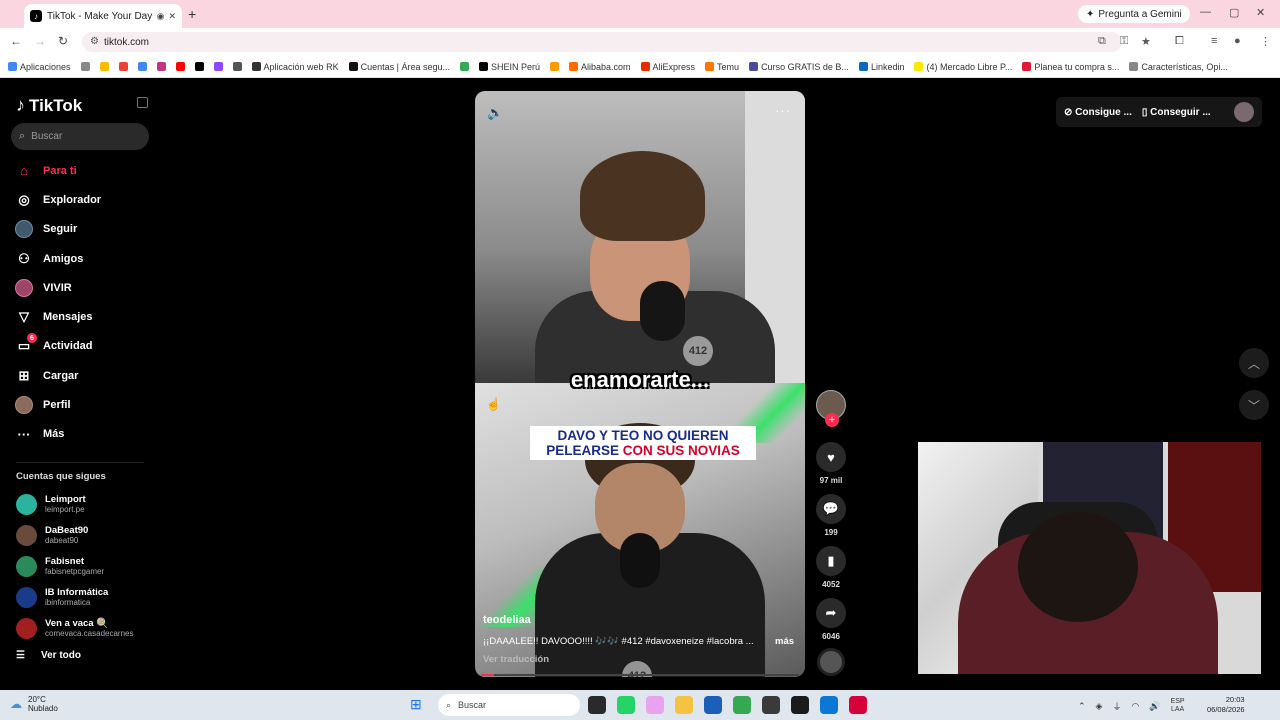 The width and height of the screenshot is (1280, 720). I want to click on bookmark-star-icon: ★, so click(1146, 41).